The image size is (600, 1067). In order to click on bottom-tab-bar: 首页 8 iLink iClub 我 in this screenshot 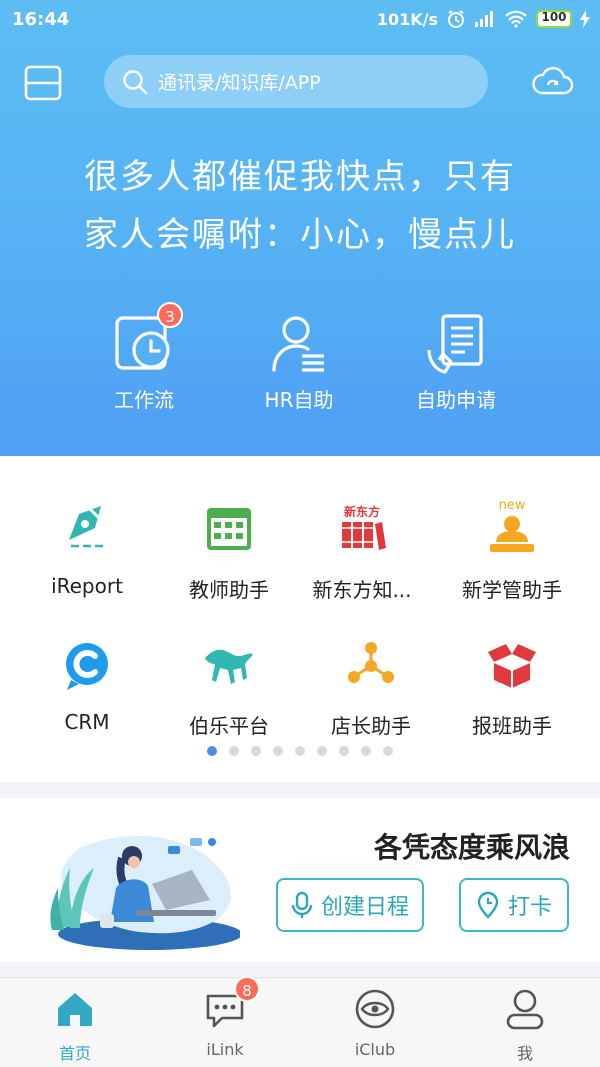, I will do `click(300, 1021)`.